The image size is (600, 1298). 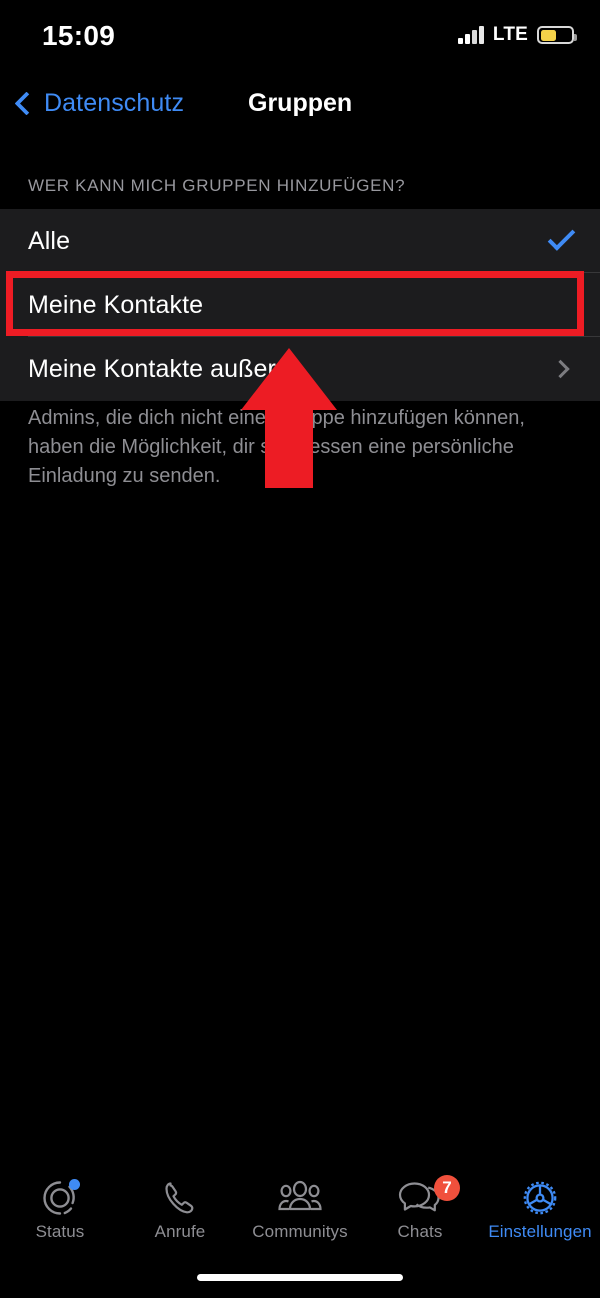 I want to click on tab-label: Einstellungen, so click(x=540, y=1231).